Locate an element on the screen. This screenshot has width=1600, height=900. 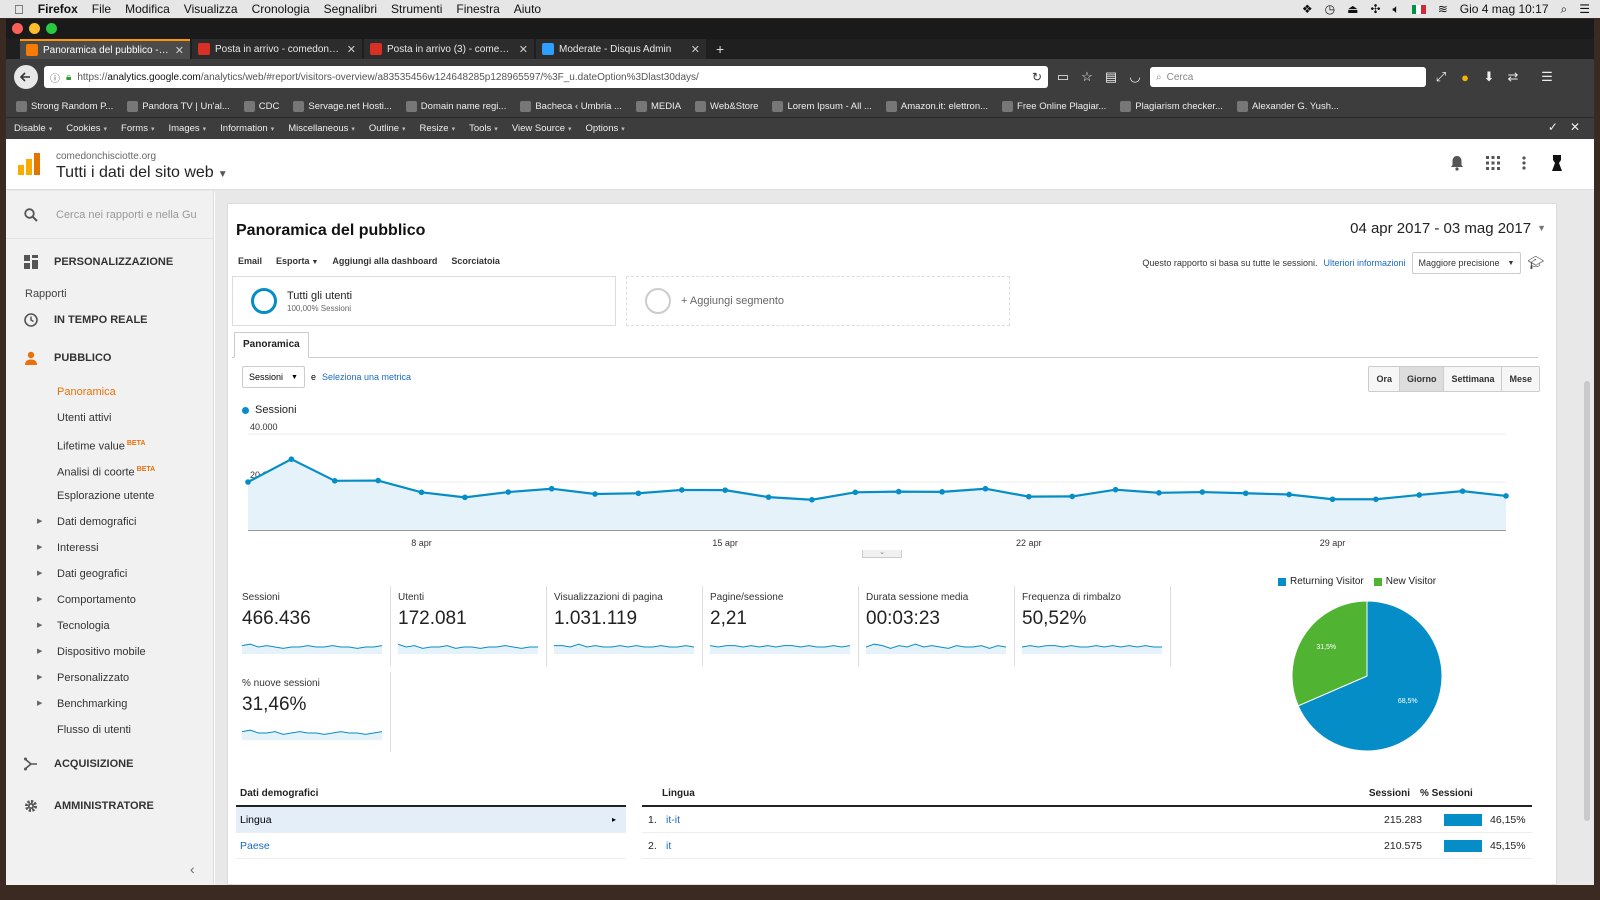
bookmark-star-icon: ☆ is located at coordinates (1087, 77).